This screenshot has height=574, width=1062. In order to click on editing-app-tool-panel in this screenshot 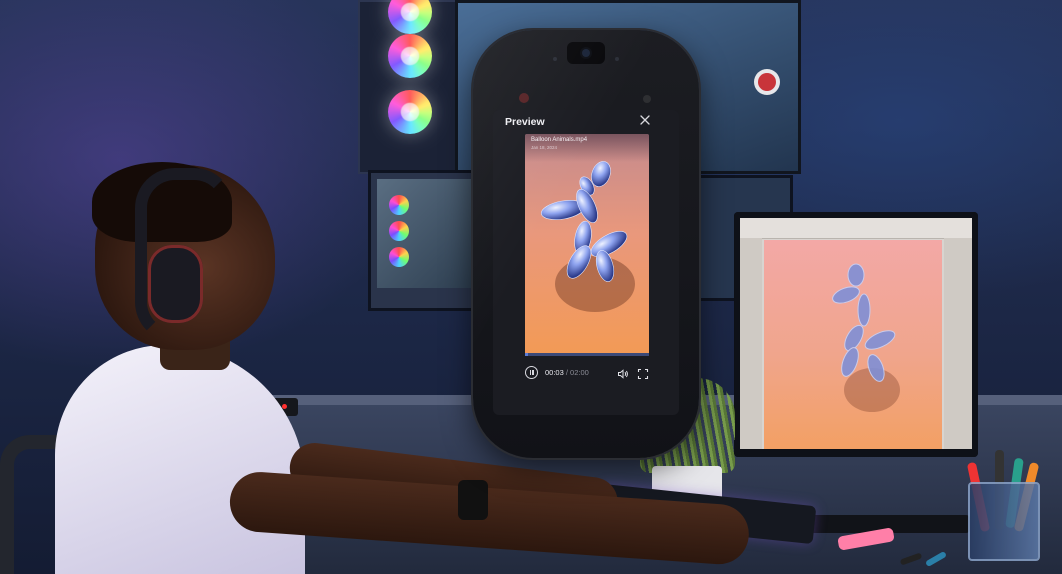, I will do `click(751, 343)`.